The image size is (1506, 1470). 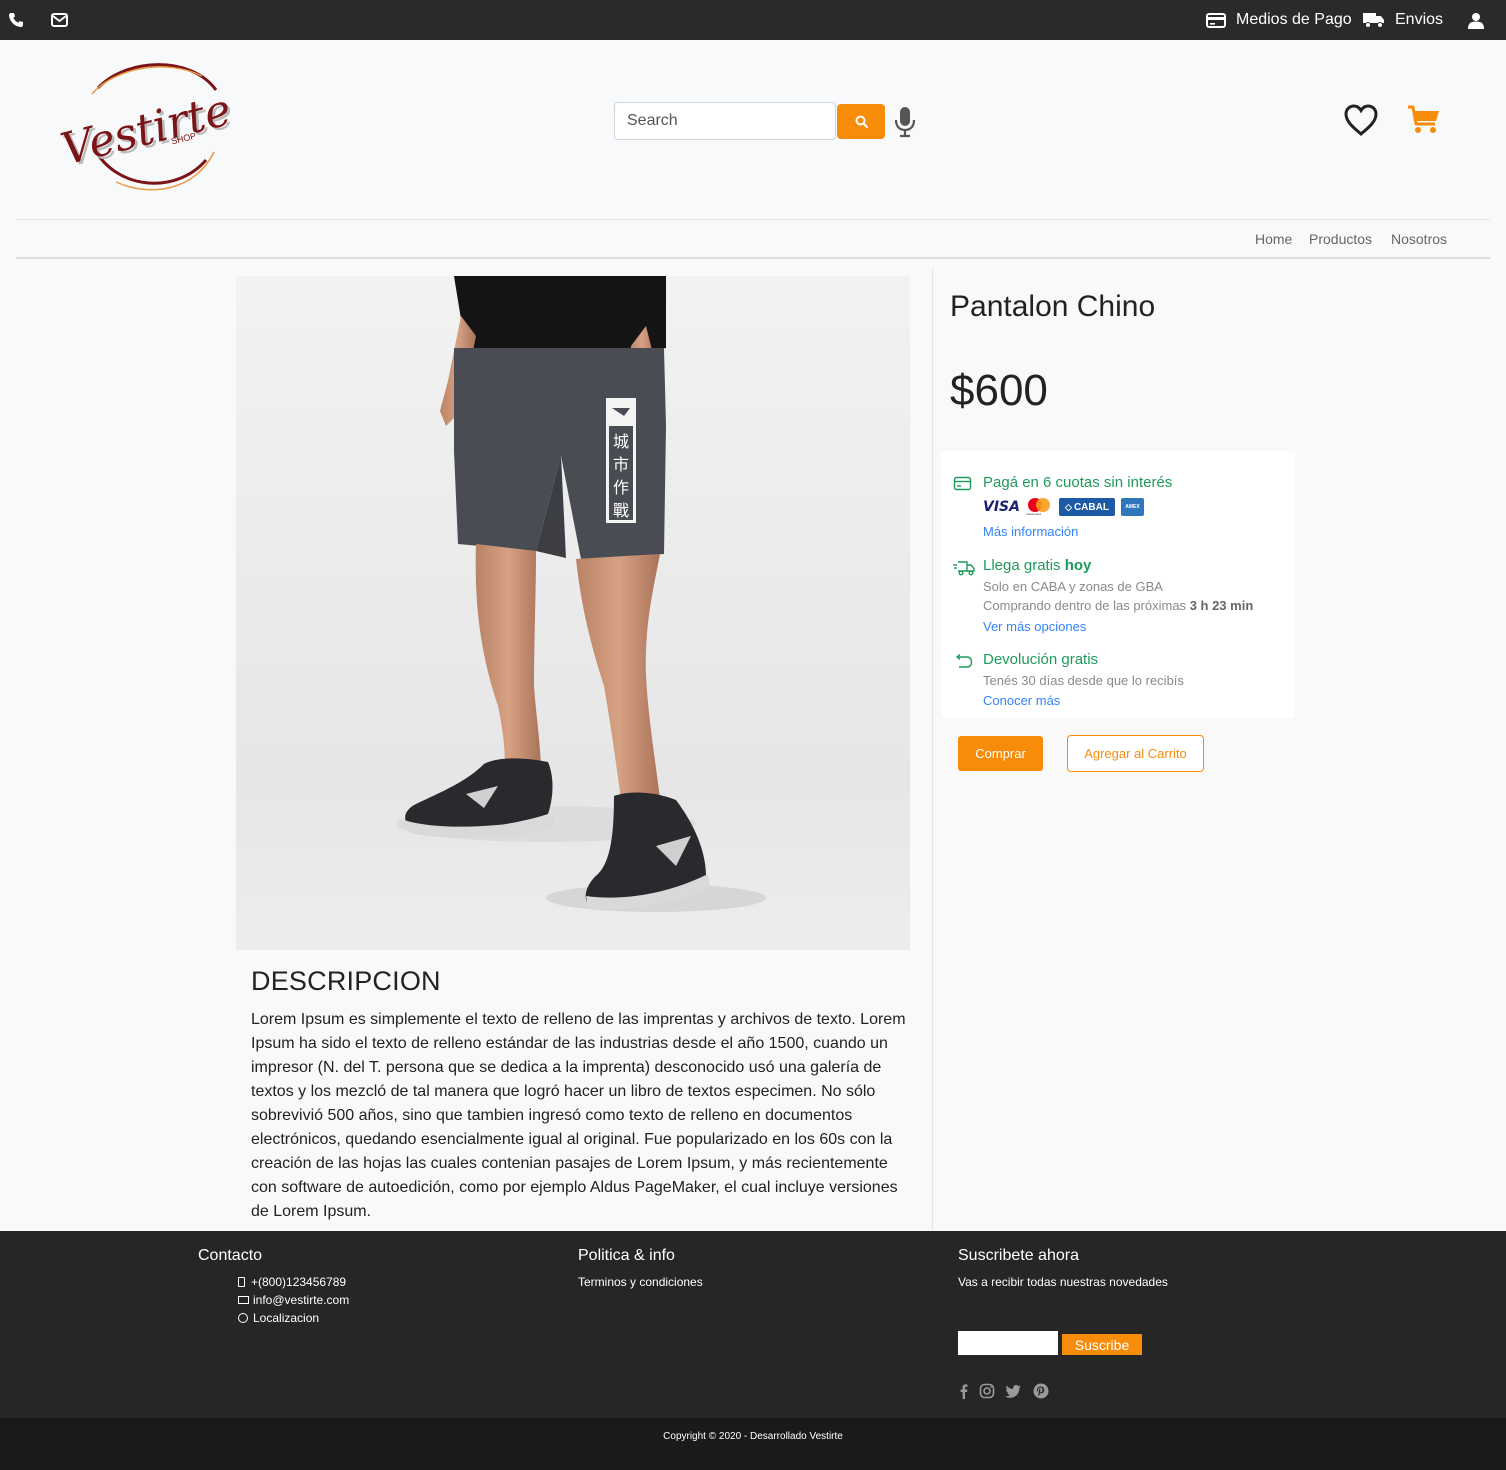 What do you see at coordinates (620, 441) in the screenshot?
I see `shorts-print-char: 城` at bounding box center [620, 441].